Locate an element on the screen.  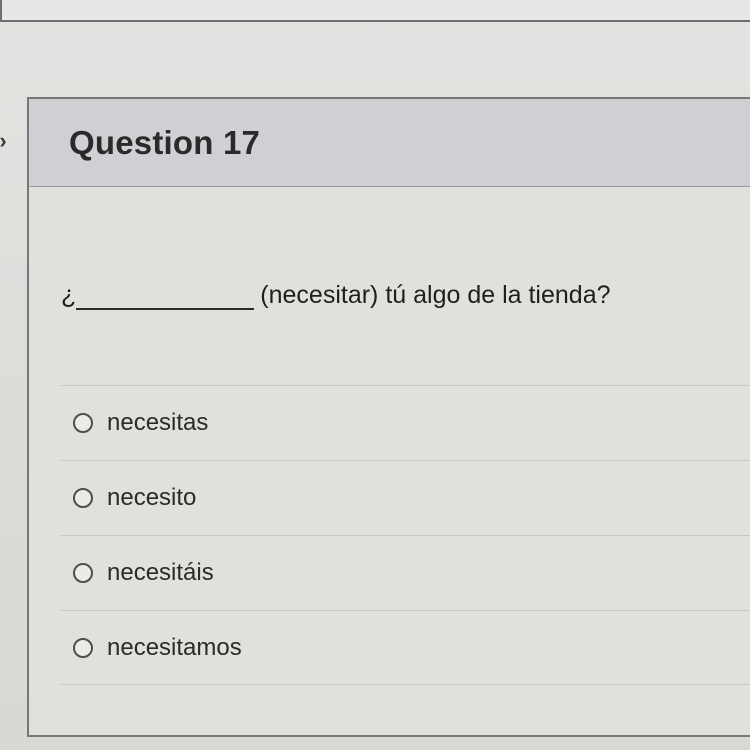
answer-label: necesitas is located at coordinates (157, 423).